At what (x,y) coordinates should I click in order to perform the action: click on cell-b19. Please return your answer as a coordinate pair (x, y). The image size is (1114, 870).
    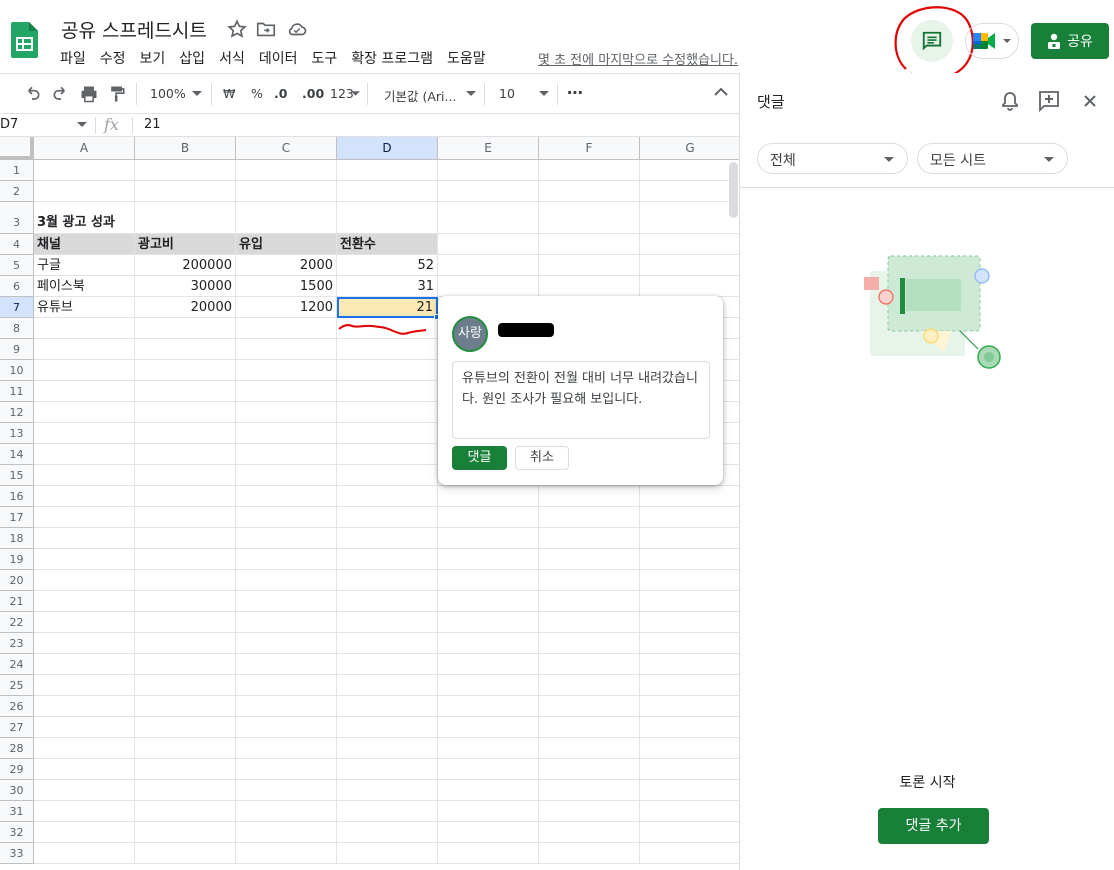
    Looking at the image, I should click on (185, 559).